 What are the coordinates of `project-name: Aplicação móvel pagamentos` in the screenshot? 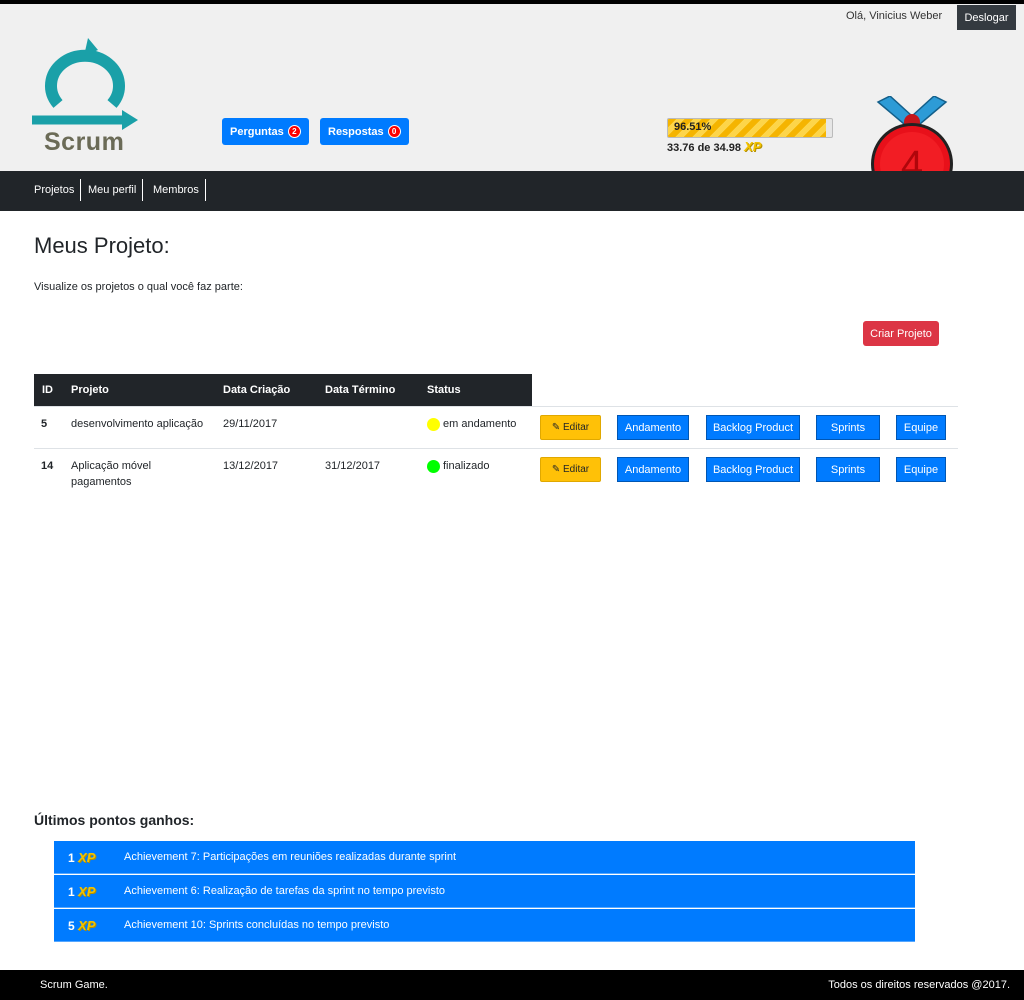 It's located at (111, 474).